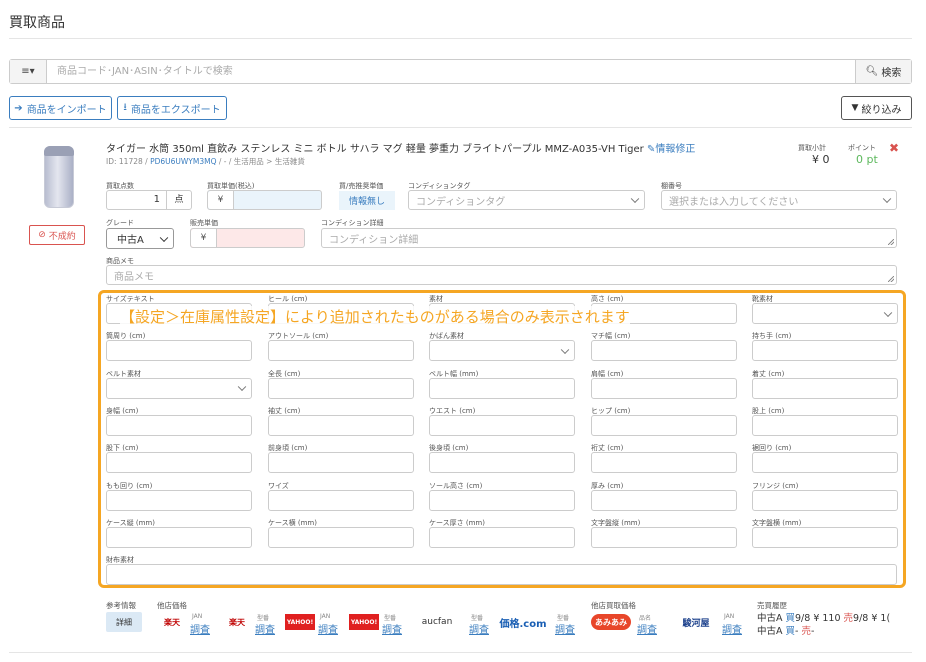  What do you see at coordinates (526, 200) in the screenshot?
I see `condition-tag-select: コンディションタグ` at bounding box center [526, 200].